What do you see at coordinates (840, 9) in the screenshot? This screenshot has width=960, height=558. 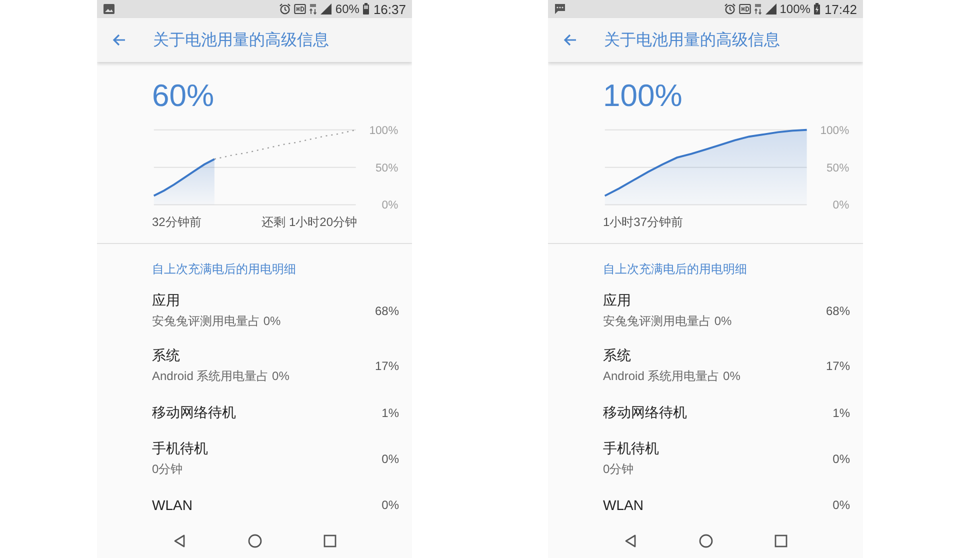 I see `clock: 17:42` at bounding box center [840, 9].